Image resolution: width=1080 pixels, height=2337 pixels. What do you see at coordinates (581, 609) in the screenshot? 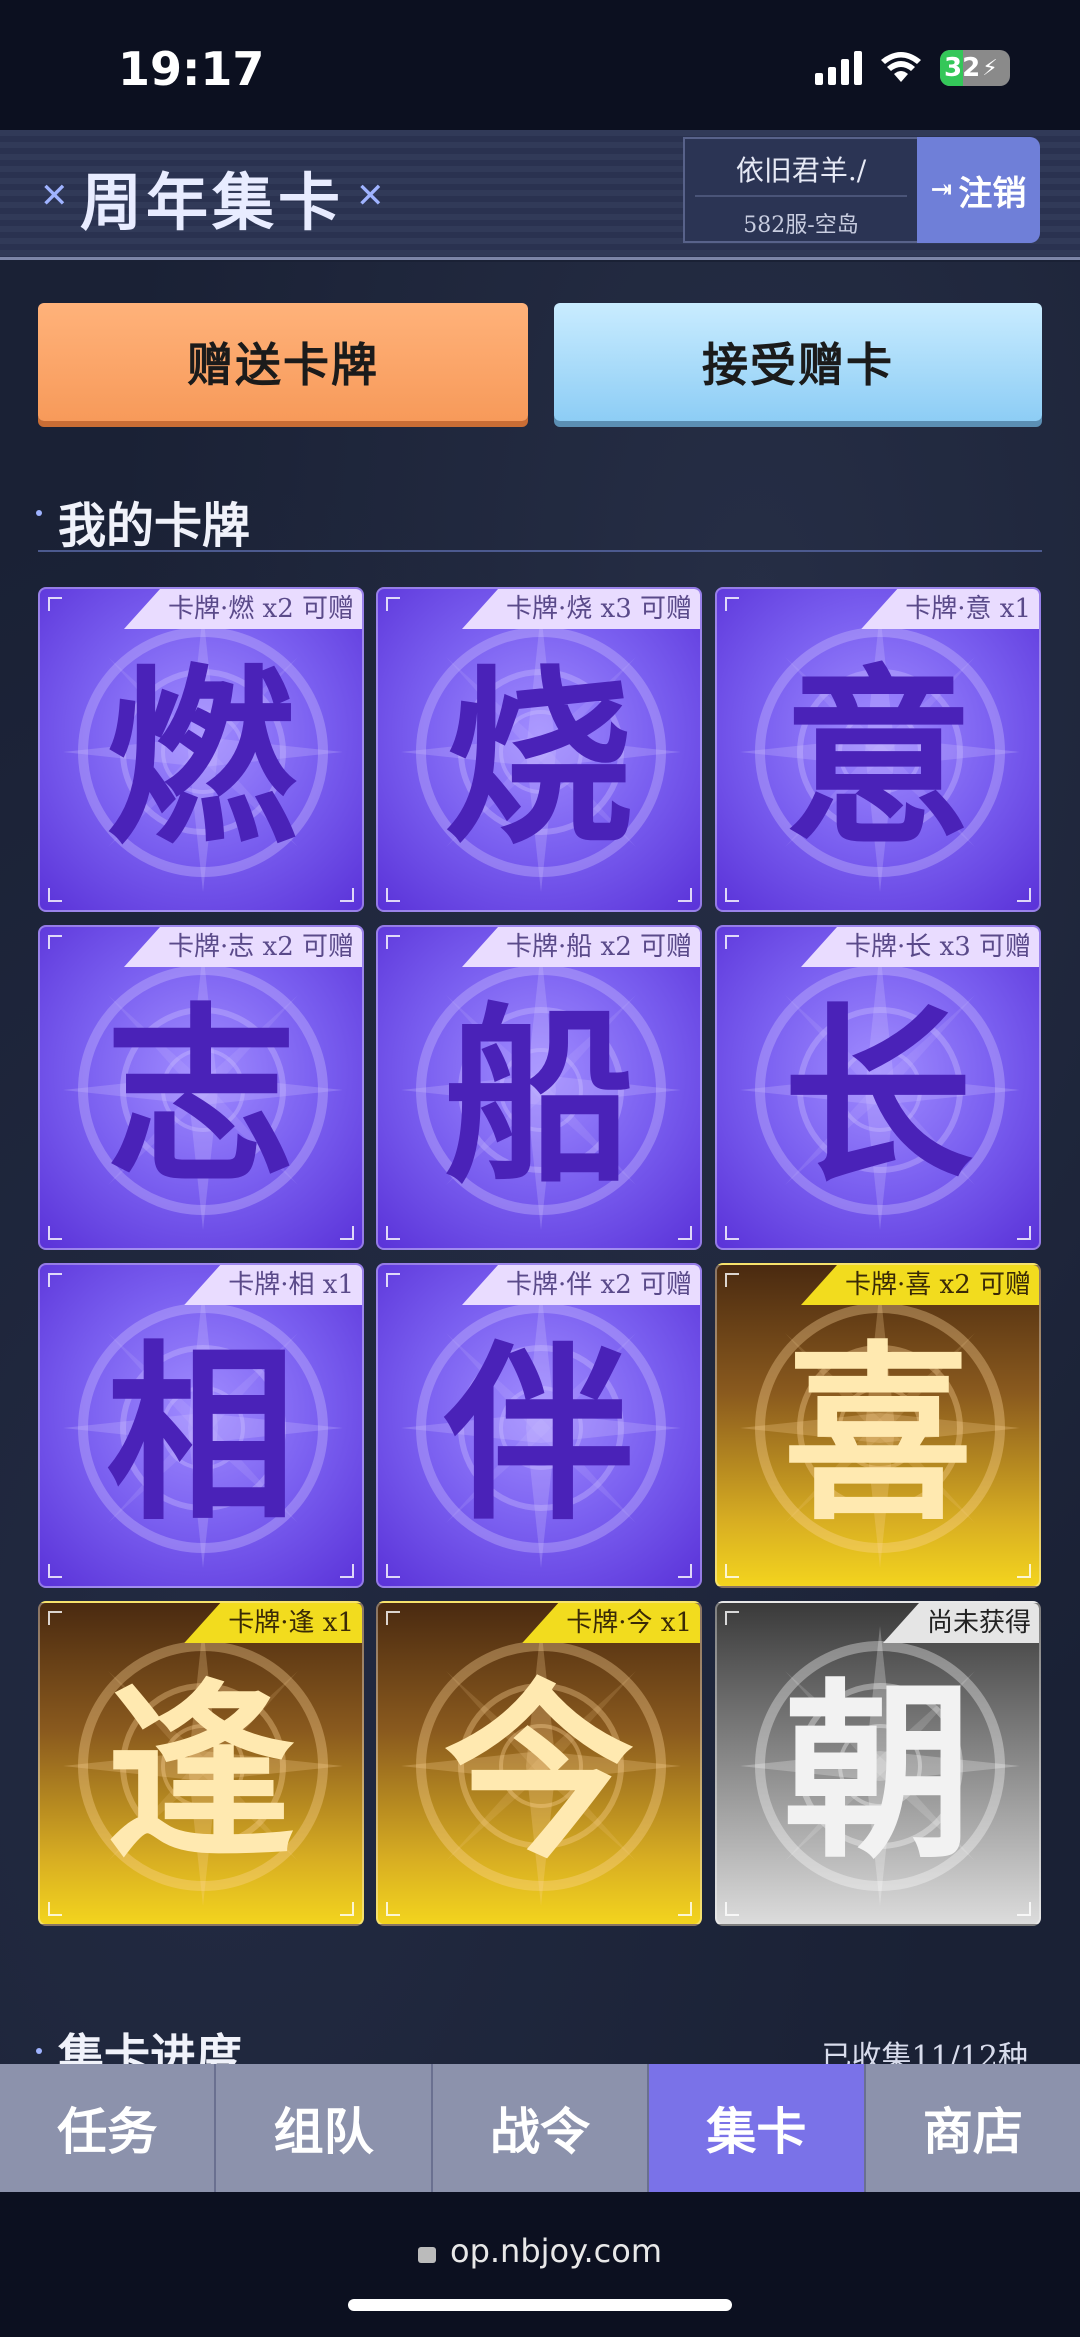
I see `card-tag: 卡牌·烧 x3 可赠` at bounding box center [581, 609].